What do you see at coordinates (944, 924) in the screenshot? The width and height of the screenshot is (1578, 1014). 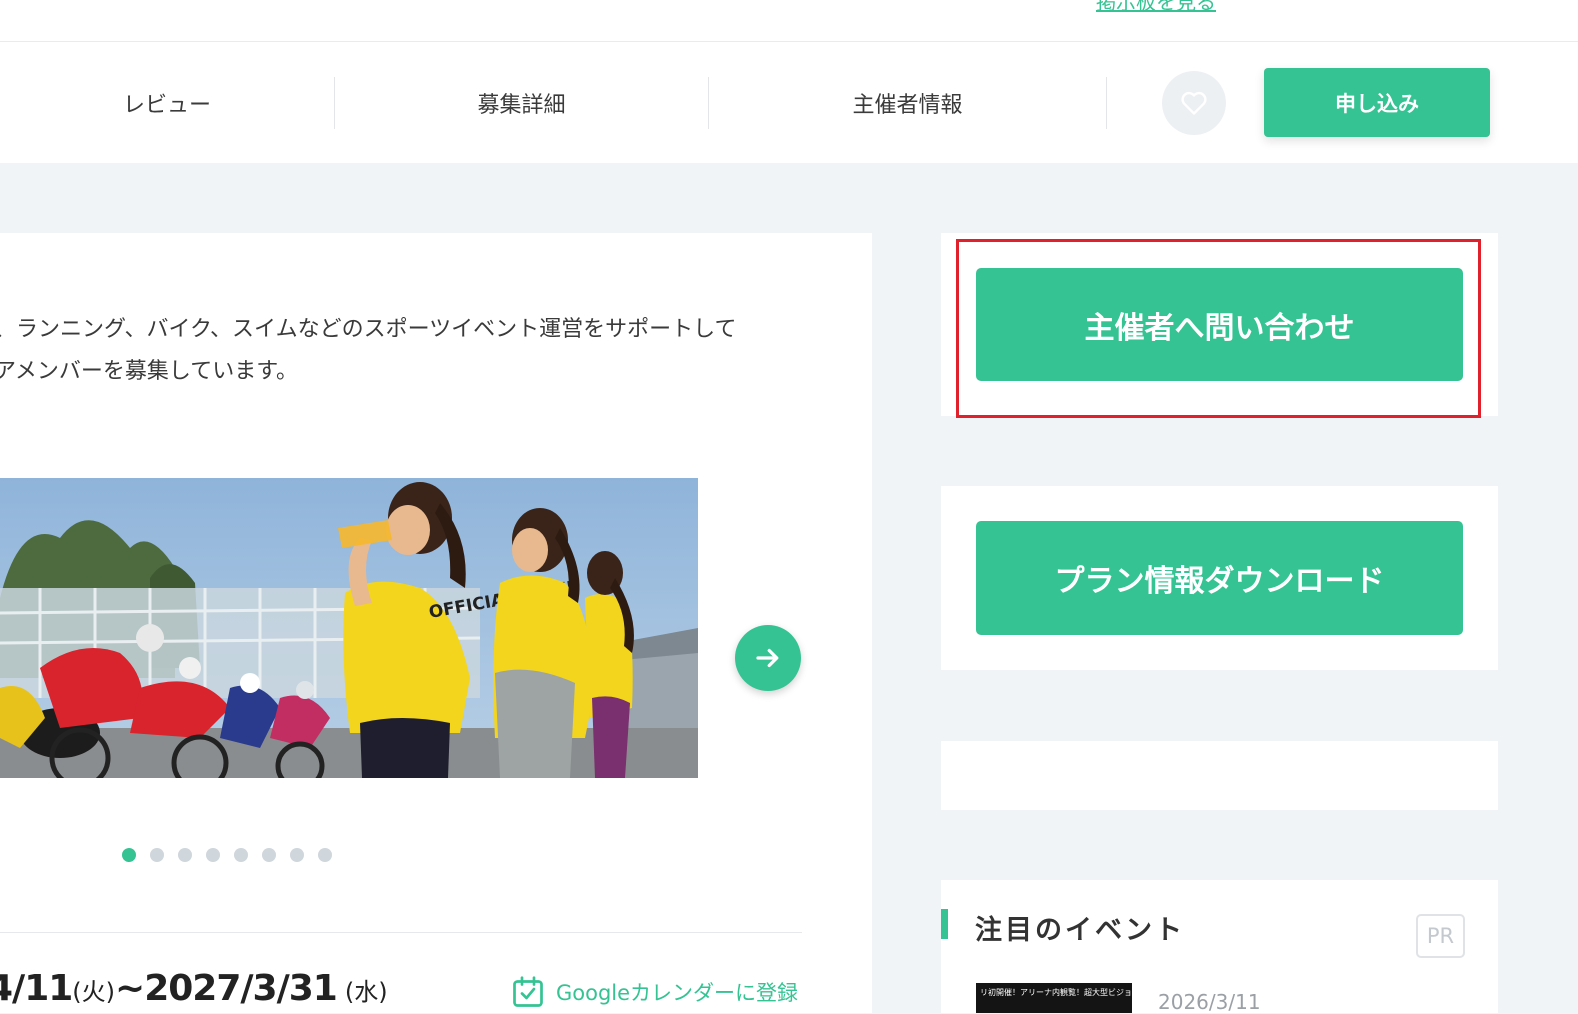 I see `featured-title-accent` at bounding box center [944, 924].